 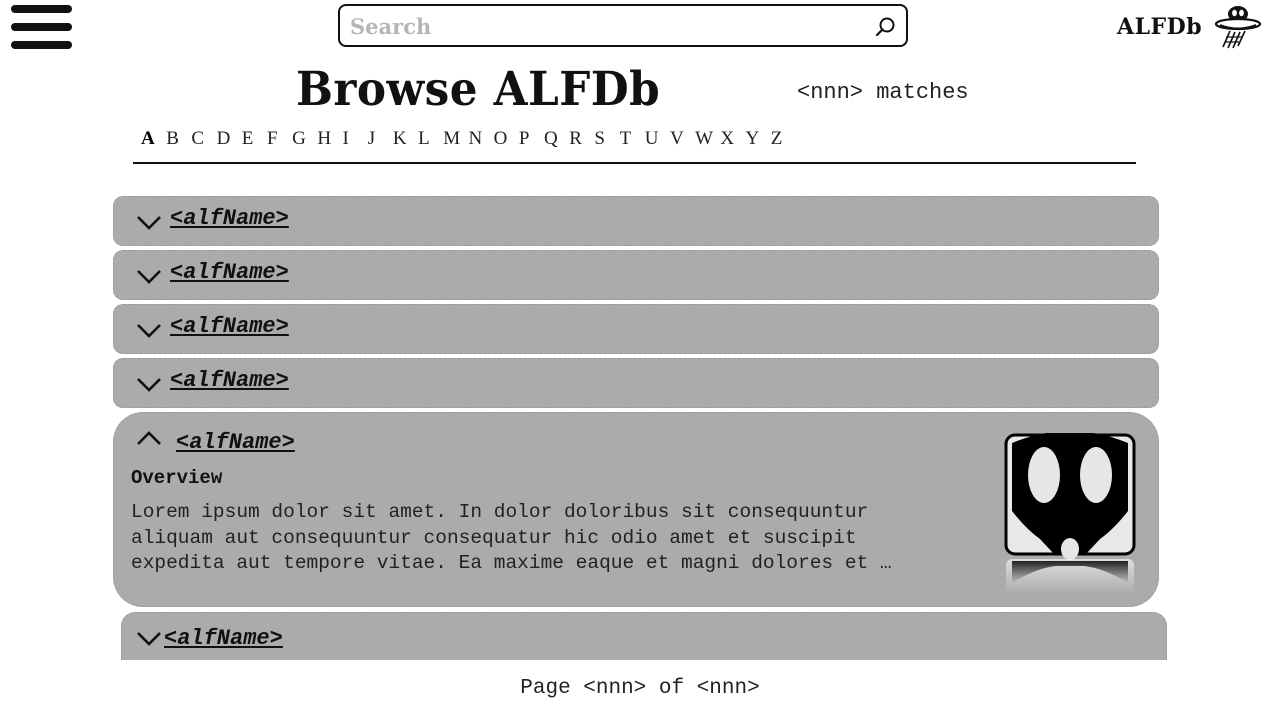 What do you see at coordinates (1238, 27) in the screenshot?
I see `alien-ufo-logo` at bounding box center [1238, 27].